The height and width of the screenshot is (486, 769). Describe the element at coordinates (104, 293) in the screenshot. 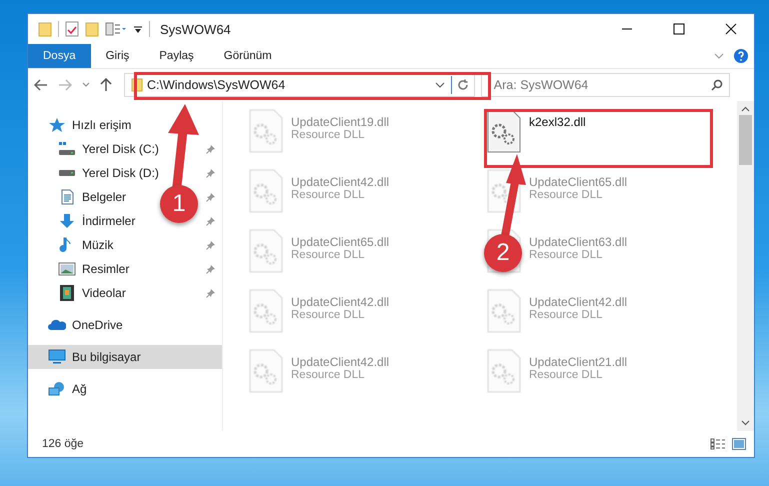

I see `sidebar-item: Videolar` at that location.